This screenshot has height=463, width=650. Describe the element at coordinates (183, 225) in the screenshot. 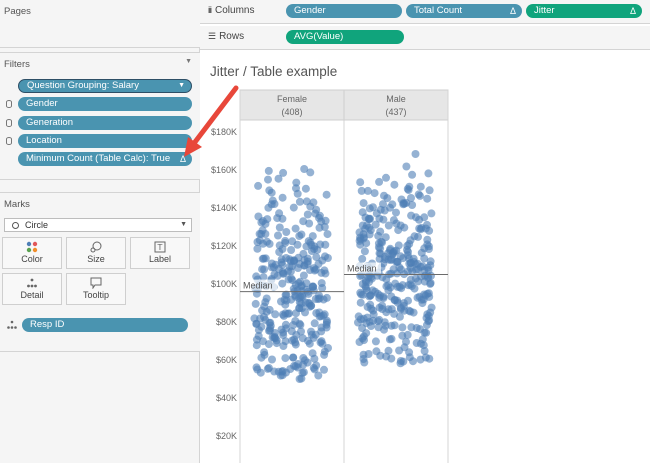

I see `chevron-down-icon: ▼` at that location.